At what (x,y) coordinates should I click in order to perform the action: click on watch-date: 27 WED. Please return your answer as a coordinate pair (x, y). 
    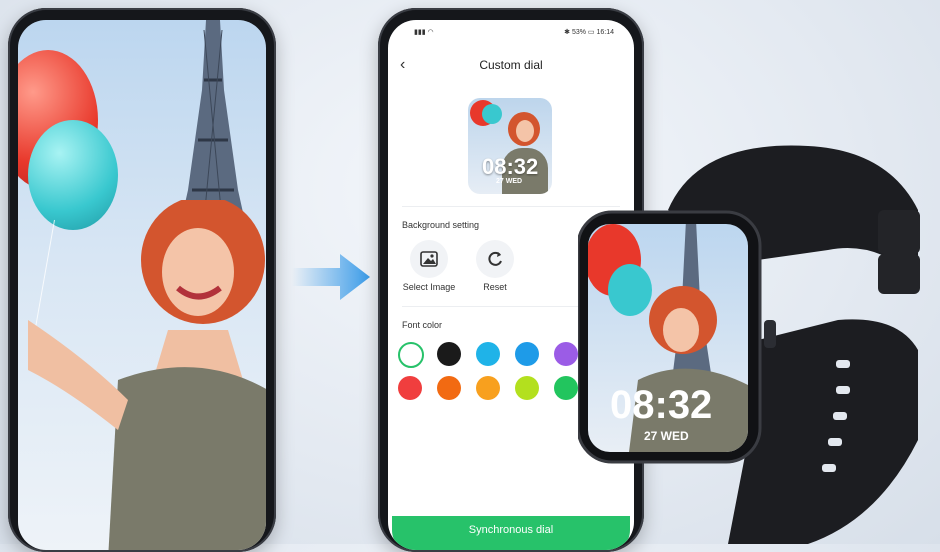
    Looking at the image, I should click on (666, 436).